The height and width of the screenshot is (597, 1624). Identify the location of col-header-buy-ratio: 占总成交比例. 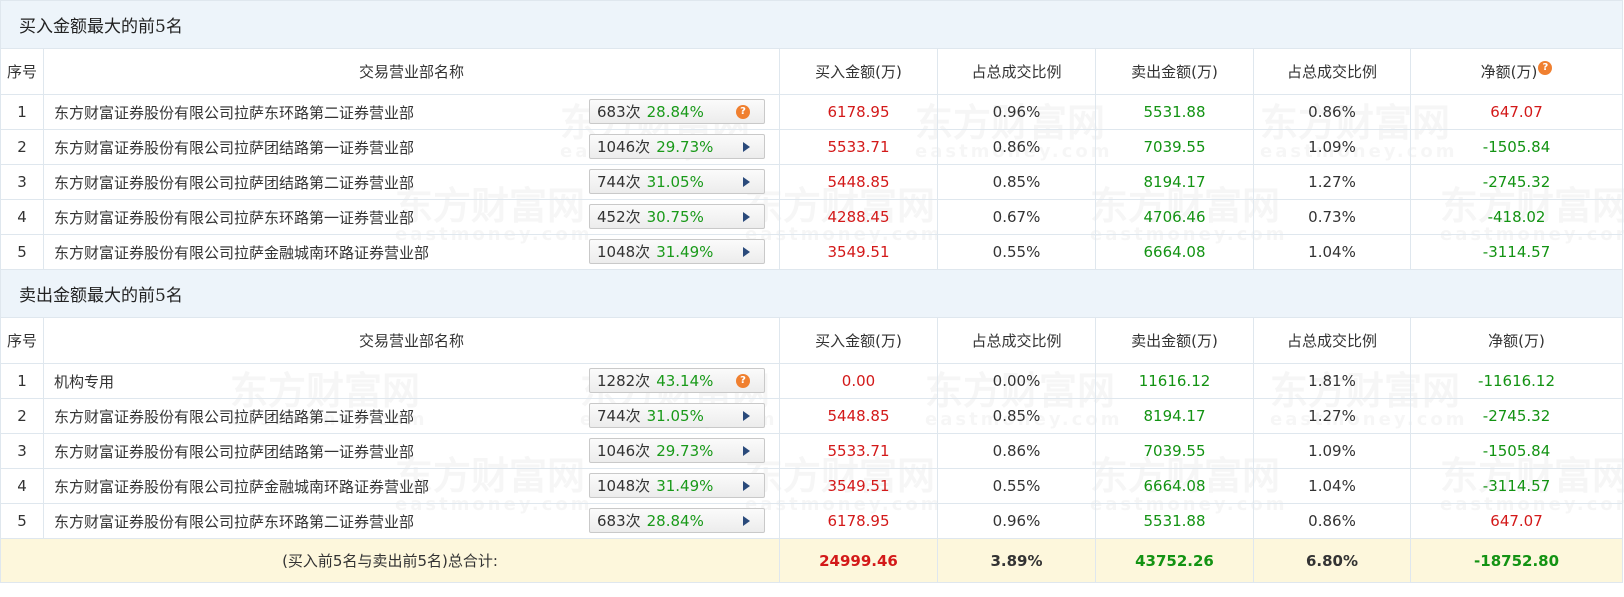
(1016, 71).